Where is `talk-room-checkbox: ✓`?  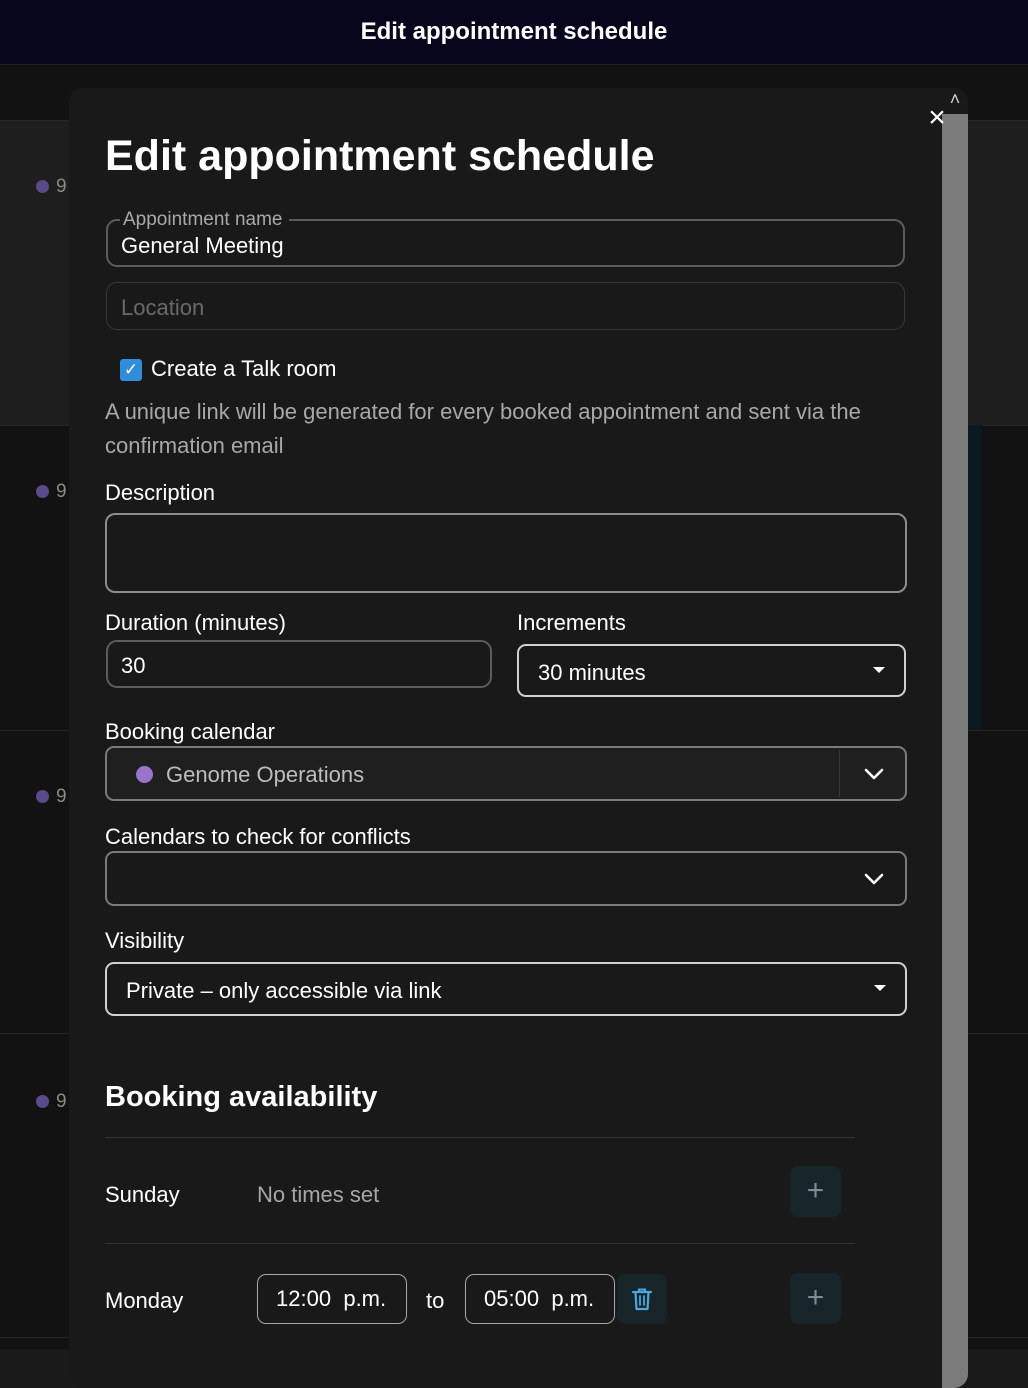
talk-room-checkbox: ✓ is located at coordinates (131, 370).